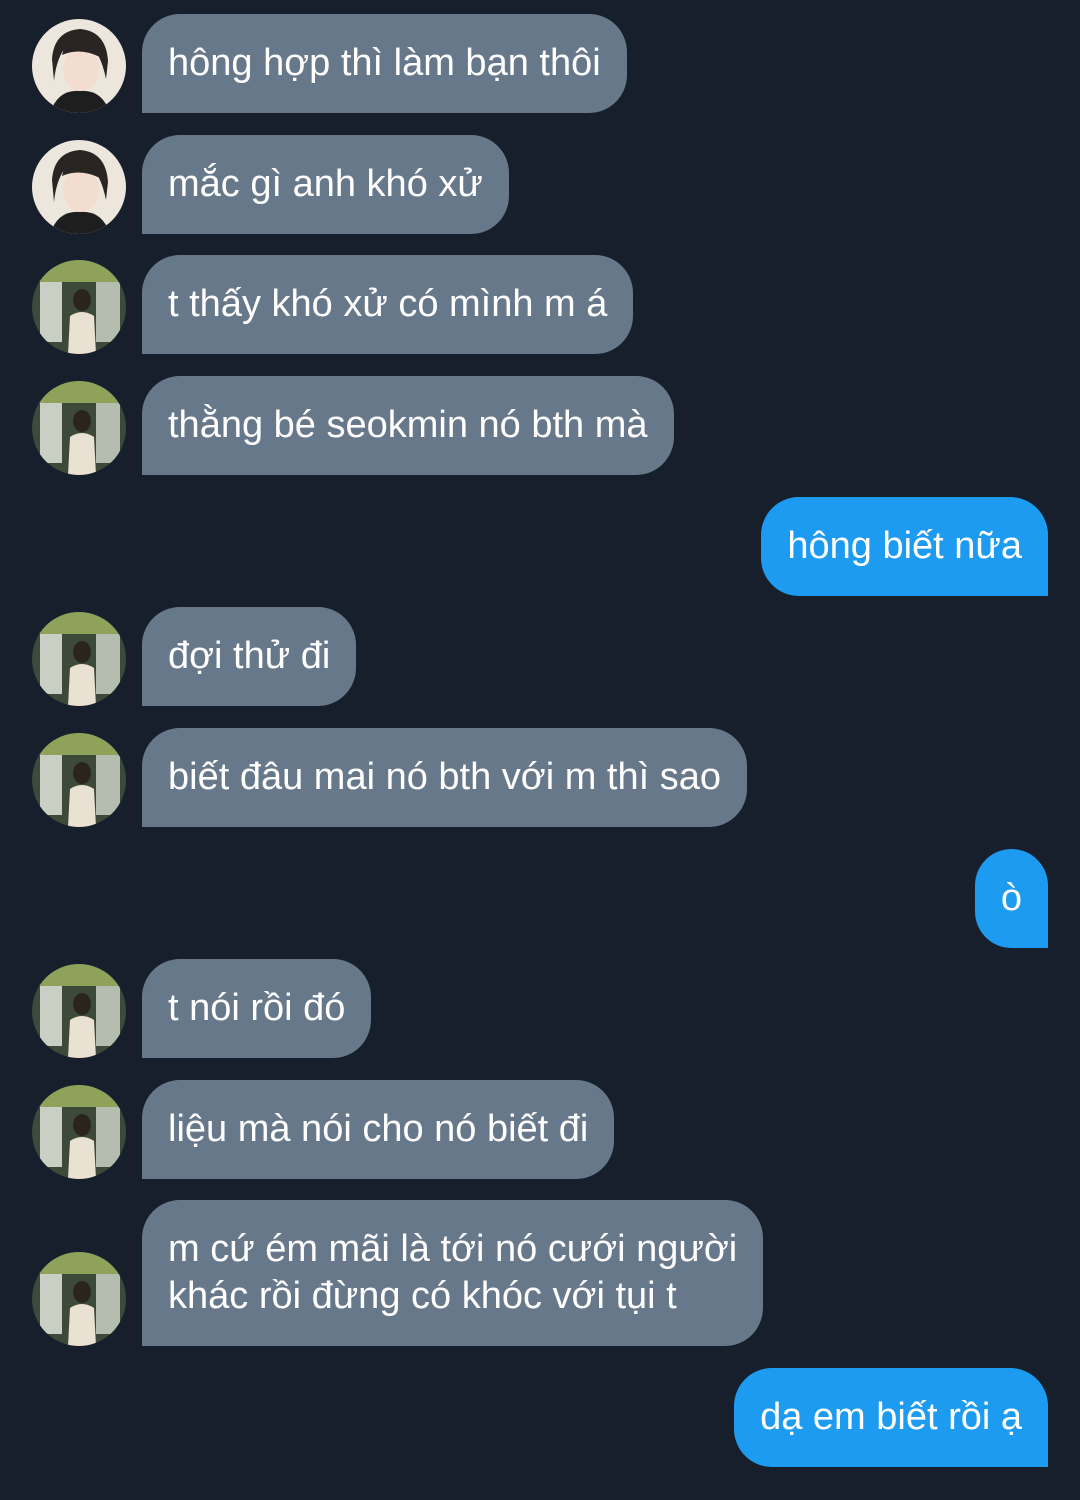 This screenshot has height=1500, width=1080. I want to click on message-text: dạ em biết rồi ạ, so click(891, 1417).